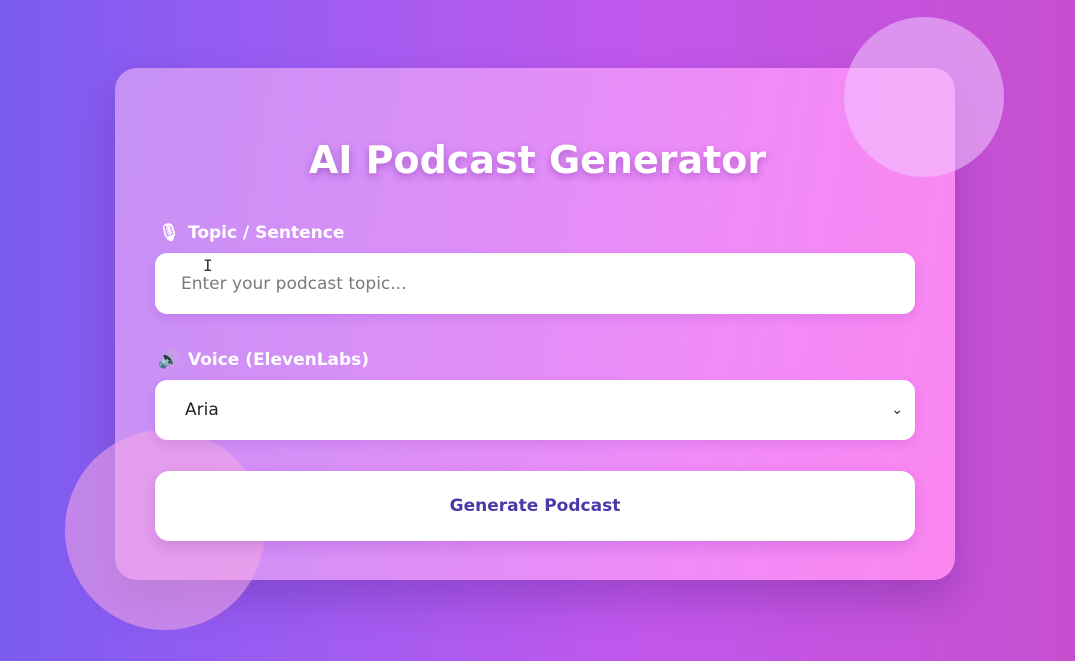  What do you see at coordinates (537, 160) in the screenshot?
I see `page-title: AI Podcast Generator` at bounding box center [537, 160].